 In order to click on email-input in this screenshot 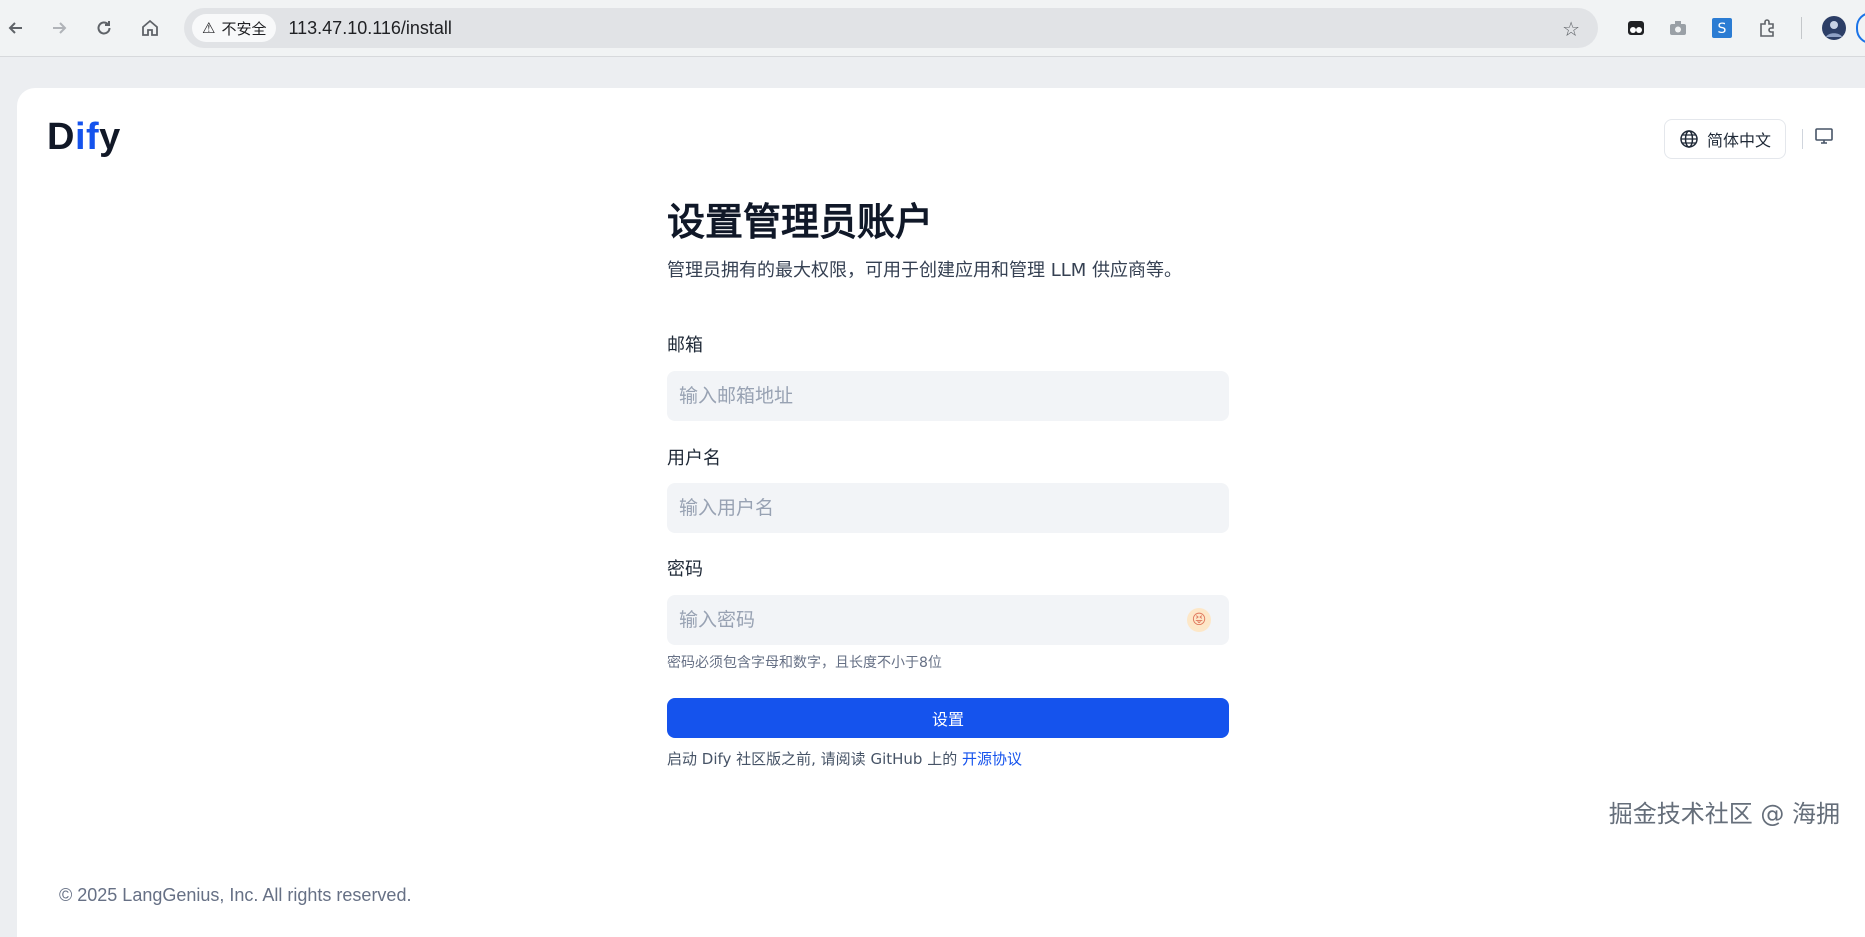, I will do `click(948, 396)`.